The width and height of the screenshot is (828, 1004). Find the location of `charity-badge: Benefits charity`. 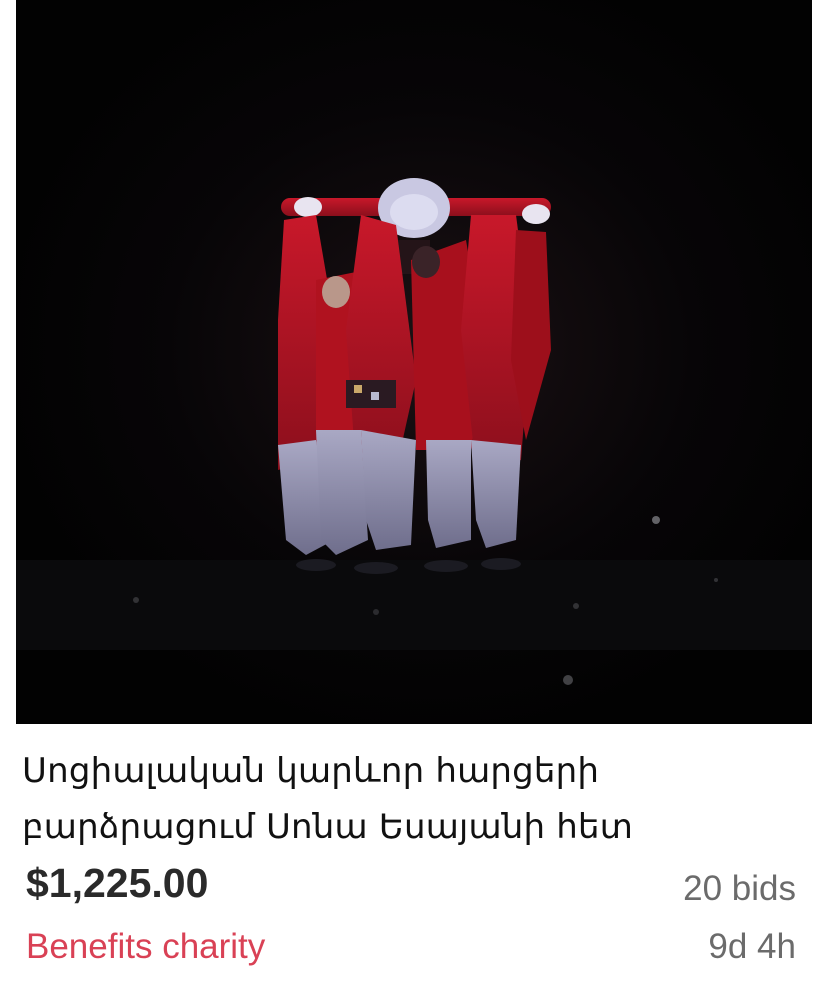

charity-badge: Benefits charity is located at coordinates (145, 947).